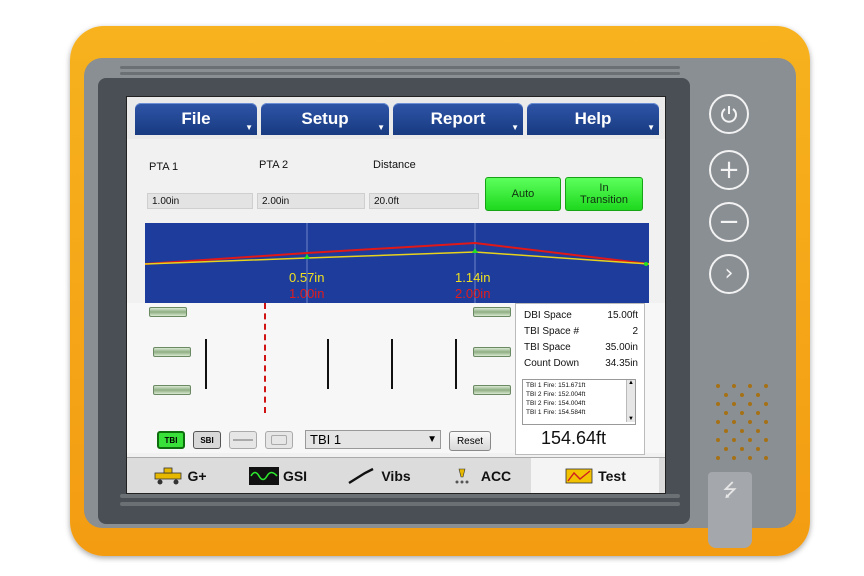 This screenshot has width=864, height=576. Describe the element at coordinates (630, 401) in the screenshot. I see `log-scrollbar: ▲ ▼` at that location.